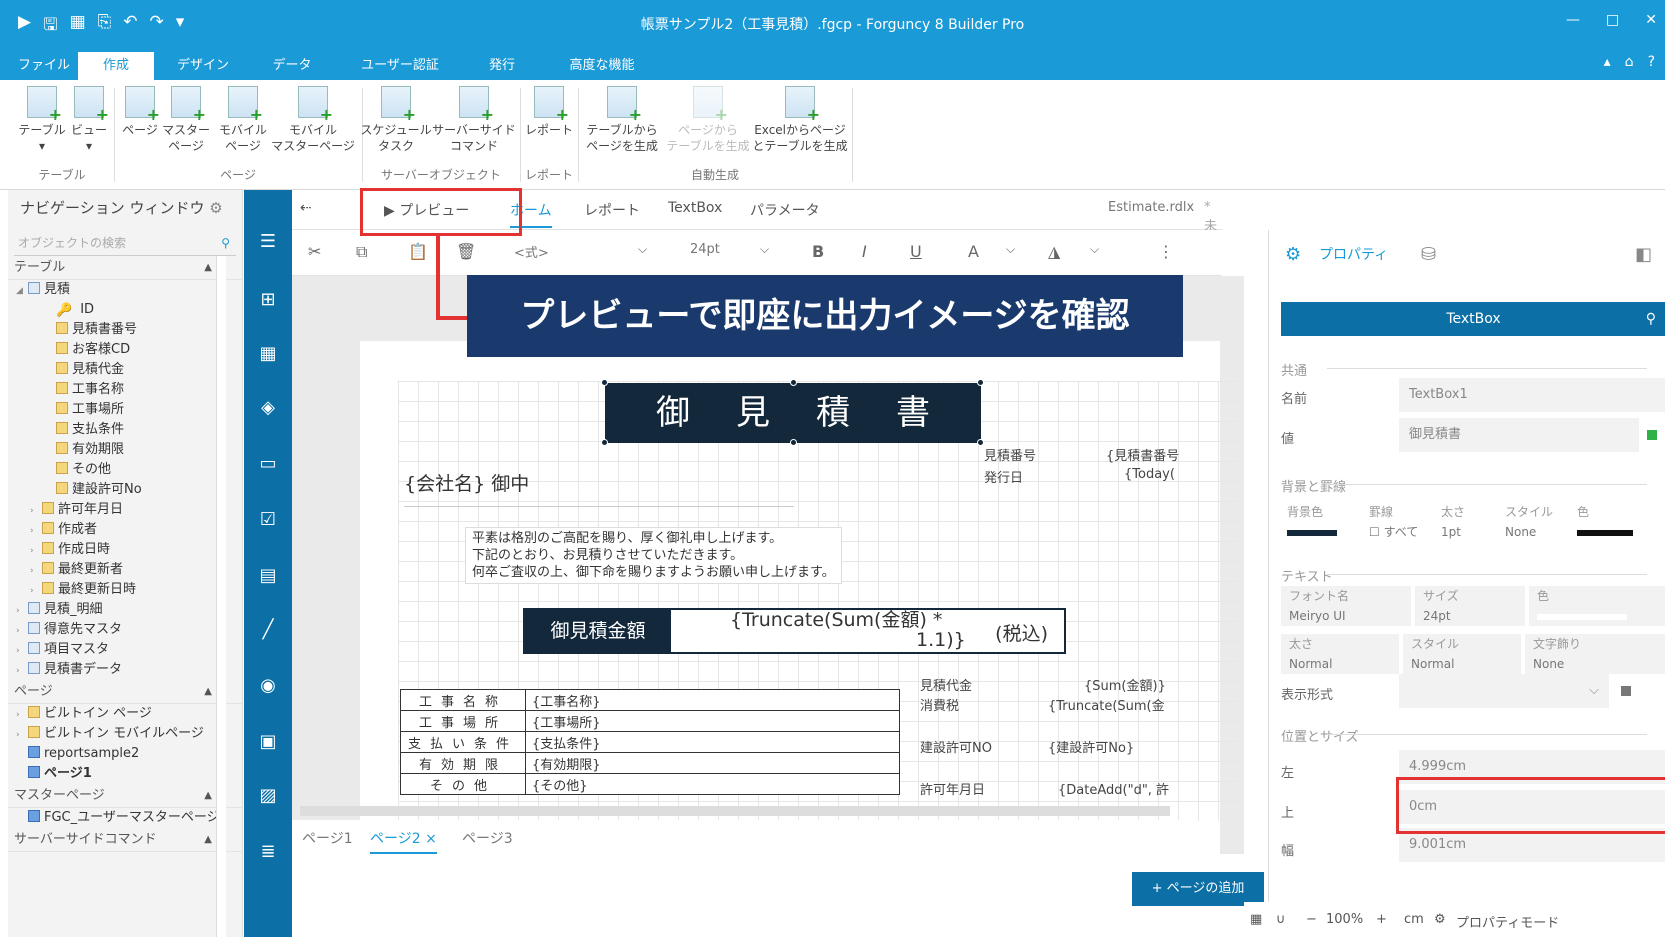  I want to click on list-item: reportsample2, so click(125, 754).